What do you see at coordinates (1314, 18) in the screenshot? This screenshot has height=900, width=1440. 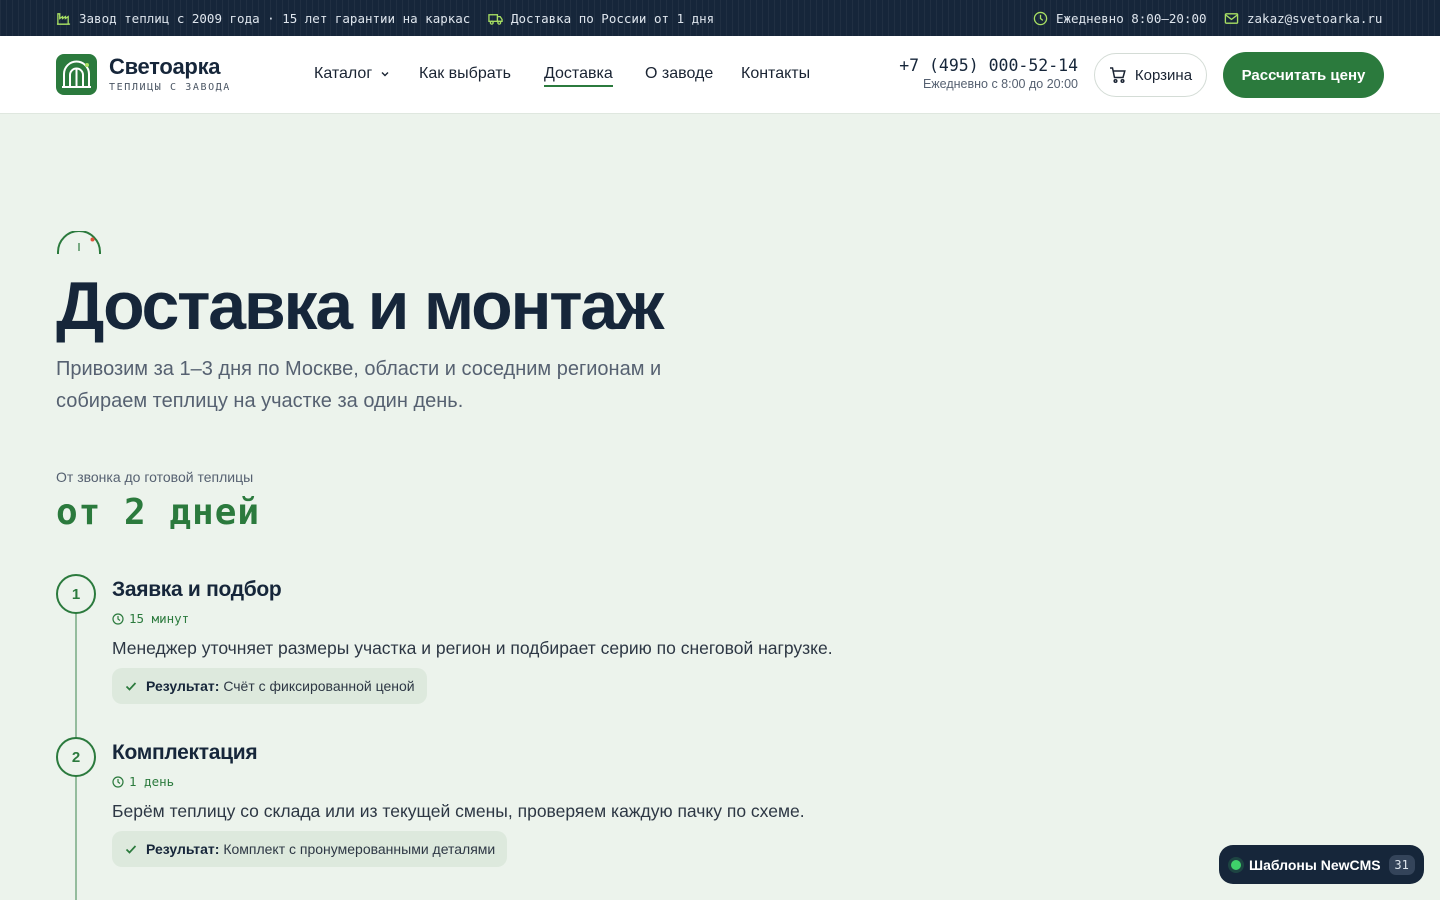 I see `email-text: zakaz@svetoarka.ru` at bounding box center [1314, 18].